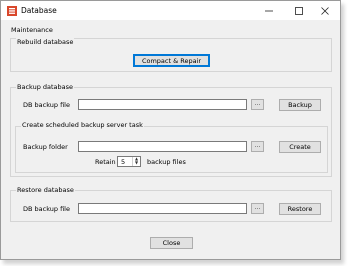  I want to click on restore-database-label: Restore database, so click(45, 190).